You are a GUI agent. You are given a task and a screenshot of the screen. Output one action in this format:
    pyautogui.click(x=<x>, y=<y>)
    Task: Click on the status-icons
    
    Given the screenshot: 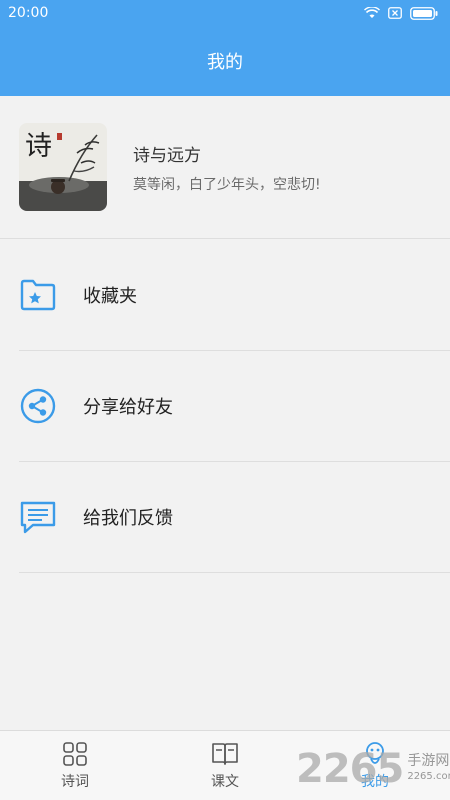 What is the action you would take?
    pyautogui.click(x=401, y=13)
    